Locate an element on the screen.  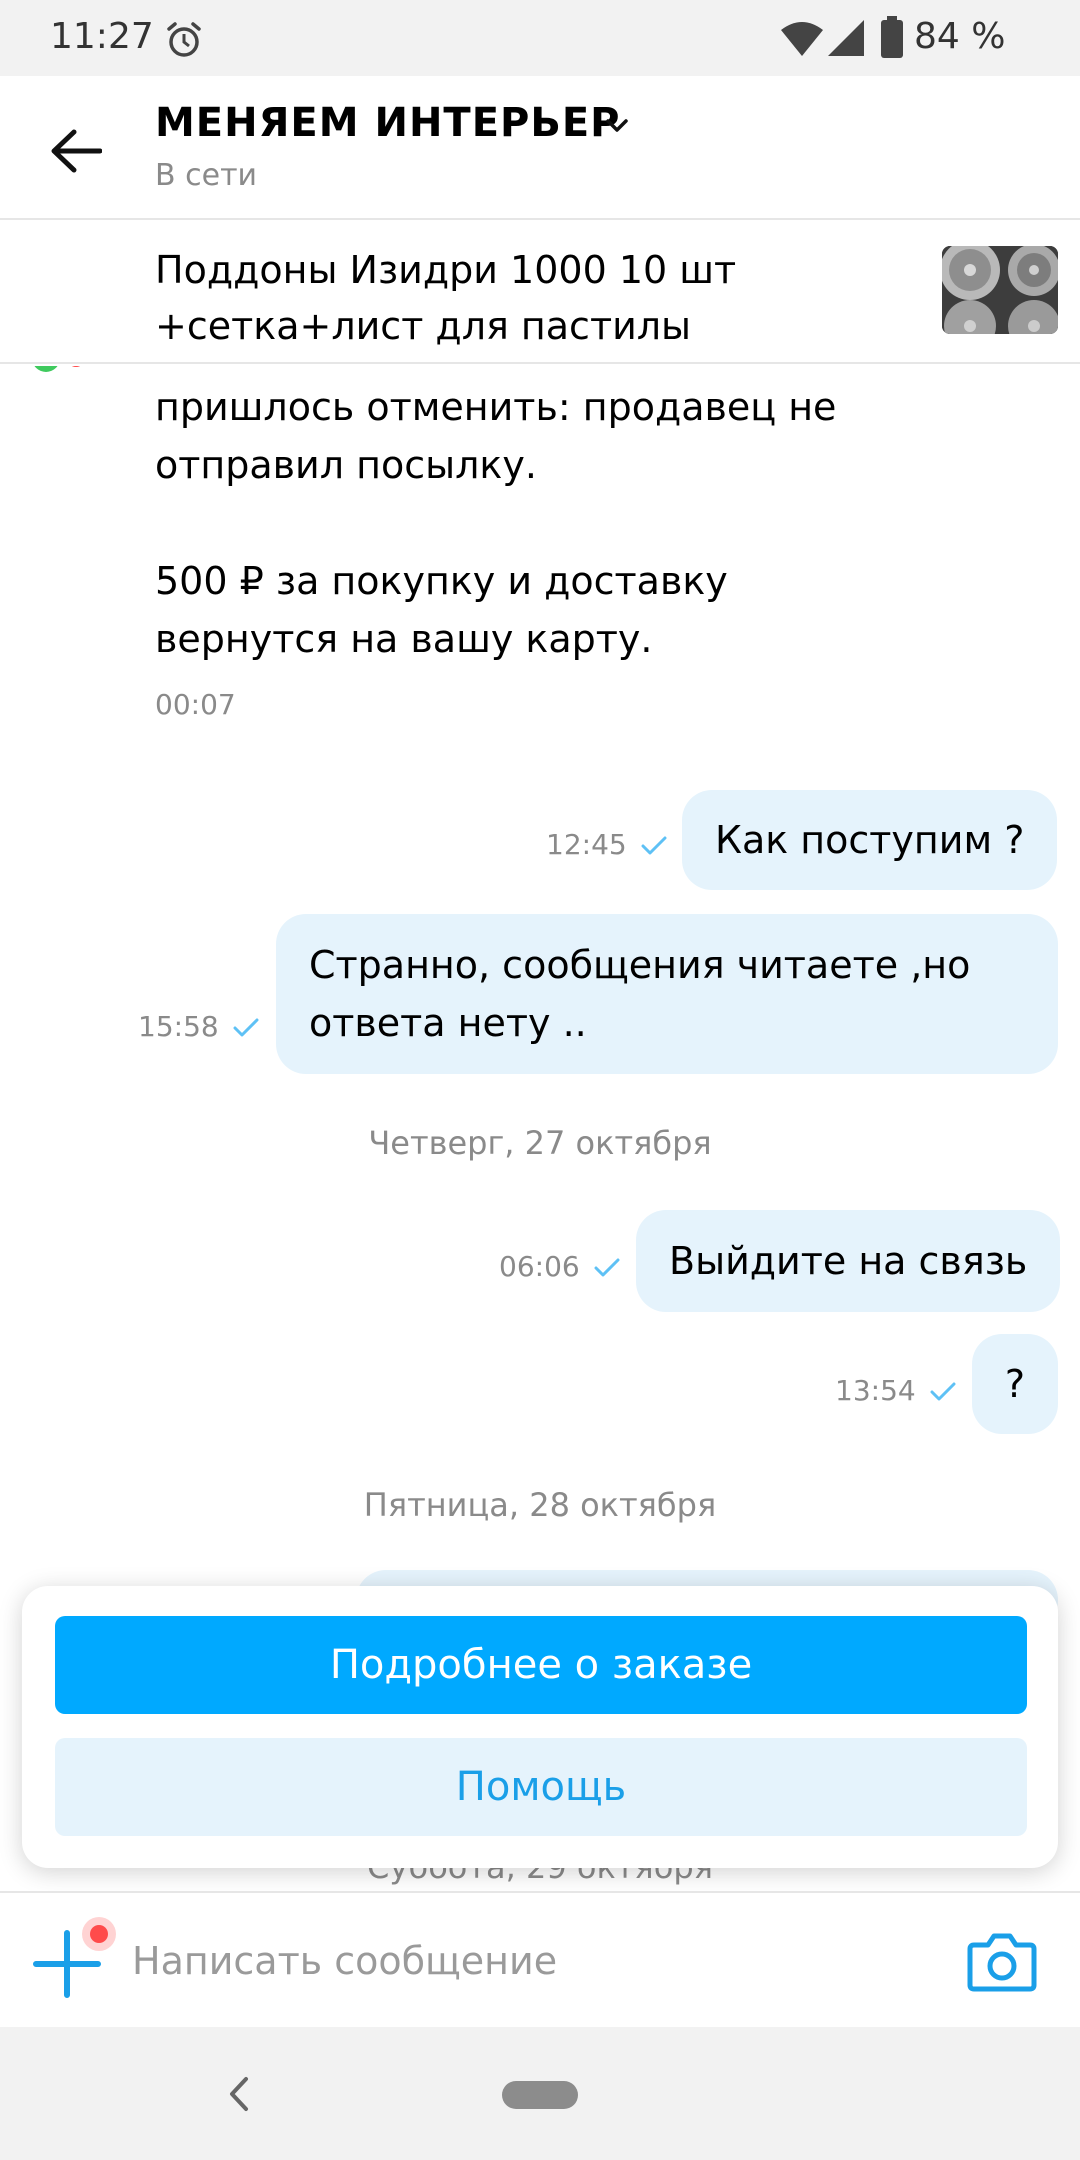
system-nav-bar is located at coordinates (540, 2093).